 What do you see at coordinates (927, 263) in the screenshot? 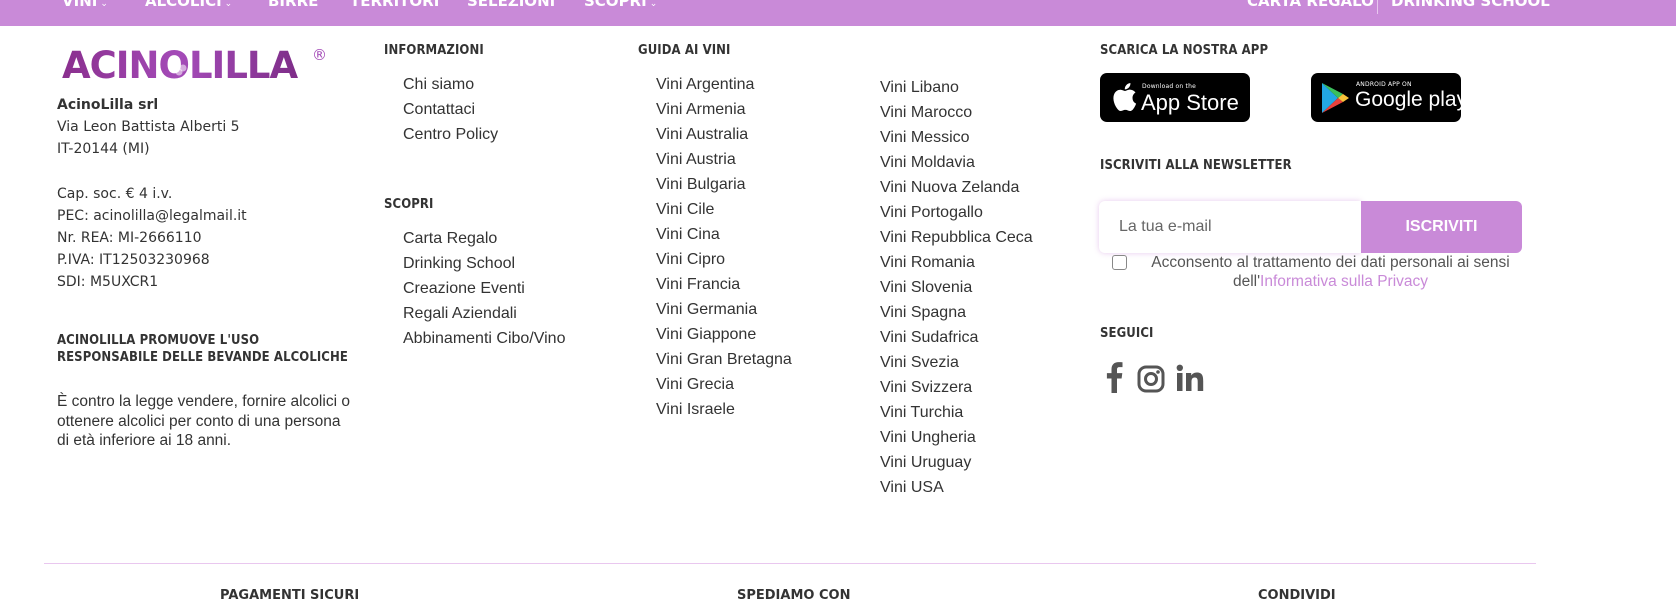
I see `wine-guide-link: Vini Romania` at bounding box center [927, 263].